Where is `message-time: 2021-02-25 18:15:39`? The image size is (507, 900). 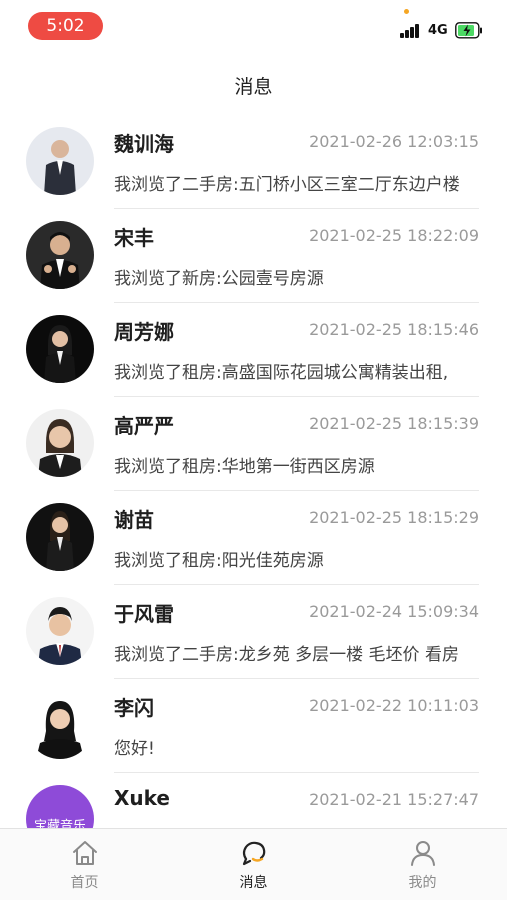 message-time: 2021-02-25 18:15:39 is located at coordinates (394, 423).